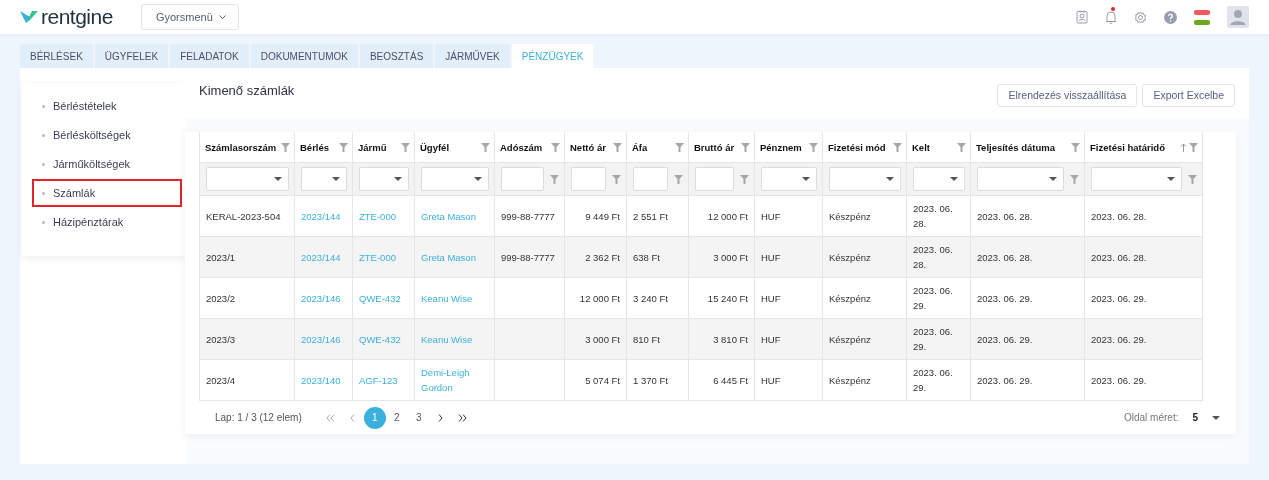  Describe the element at coordinates (1082, 17) in the screenshot. I see `contact-card-icon` at that location.